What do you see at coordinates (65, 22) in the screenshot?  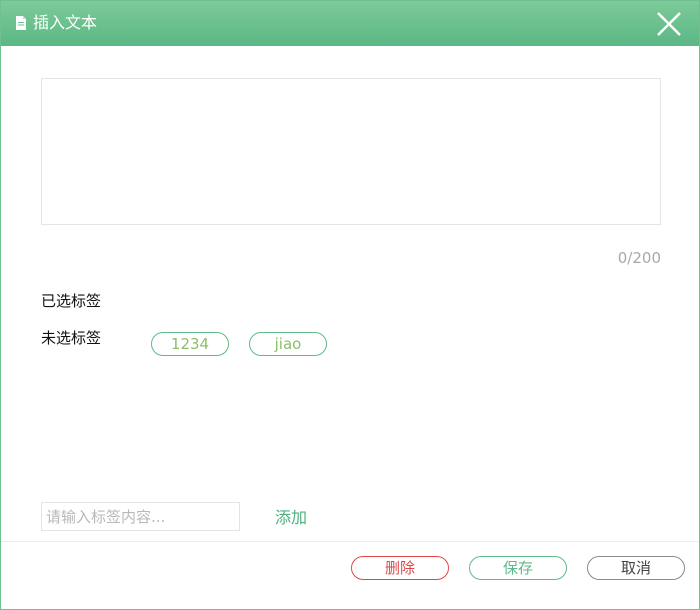 I see `dialog-title: 插入文本` at bounding box center [65, 22].